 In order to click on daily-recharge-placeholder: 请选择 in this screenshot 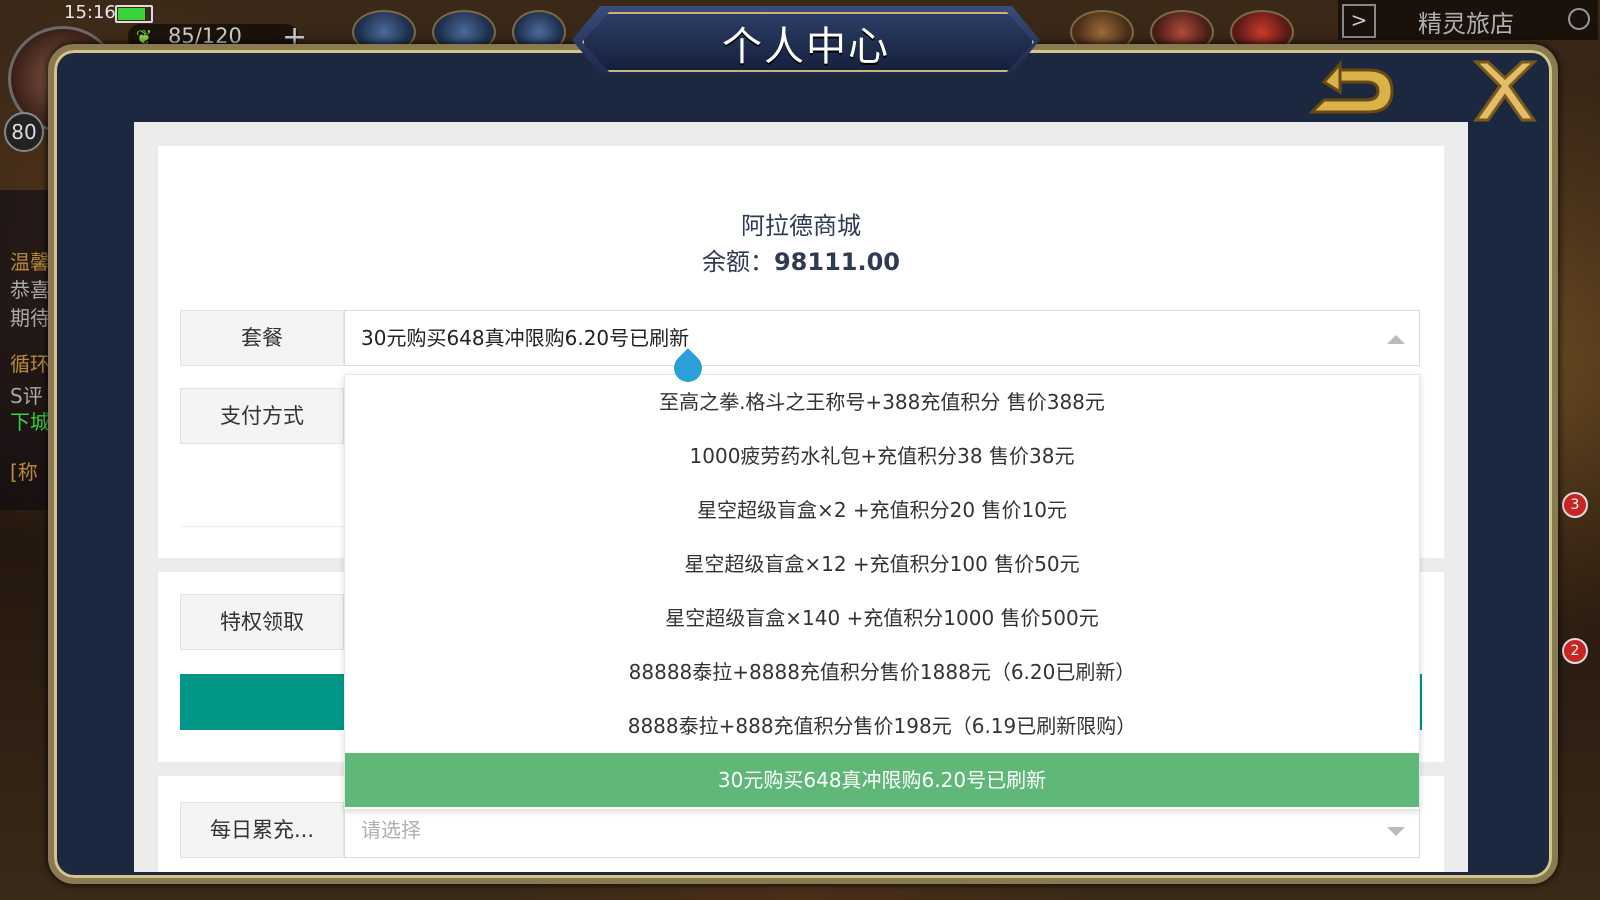, I will do `click(391, 830)`.